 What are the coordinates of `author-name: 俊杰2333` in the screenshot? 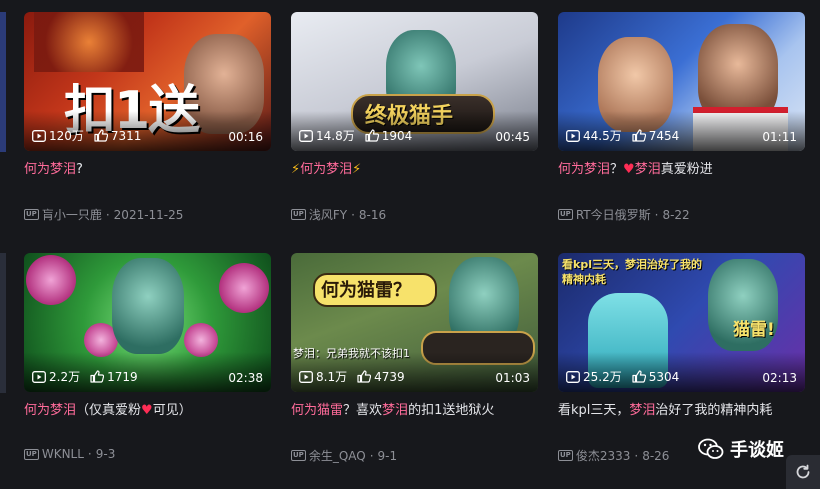 It's located at (603, 455).